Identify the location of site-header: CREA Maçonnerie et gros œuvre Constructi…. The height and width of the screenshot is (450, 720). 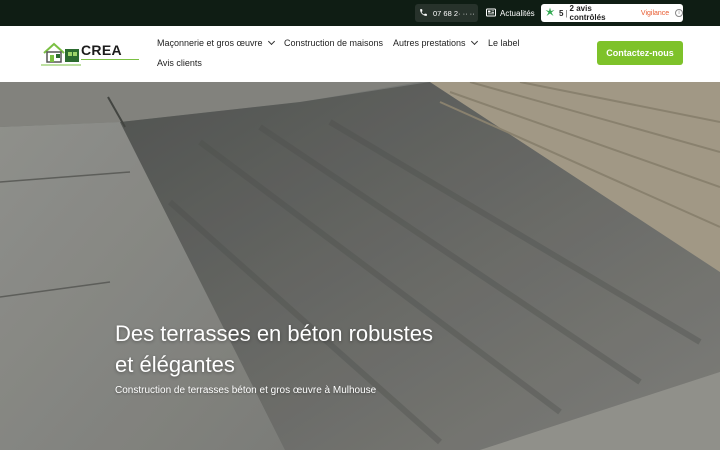
(360, 54).